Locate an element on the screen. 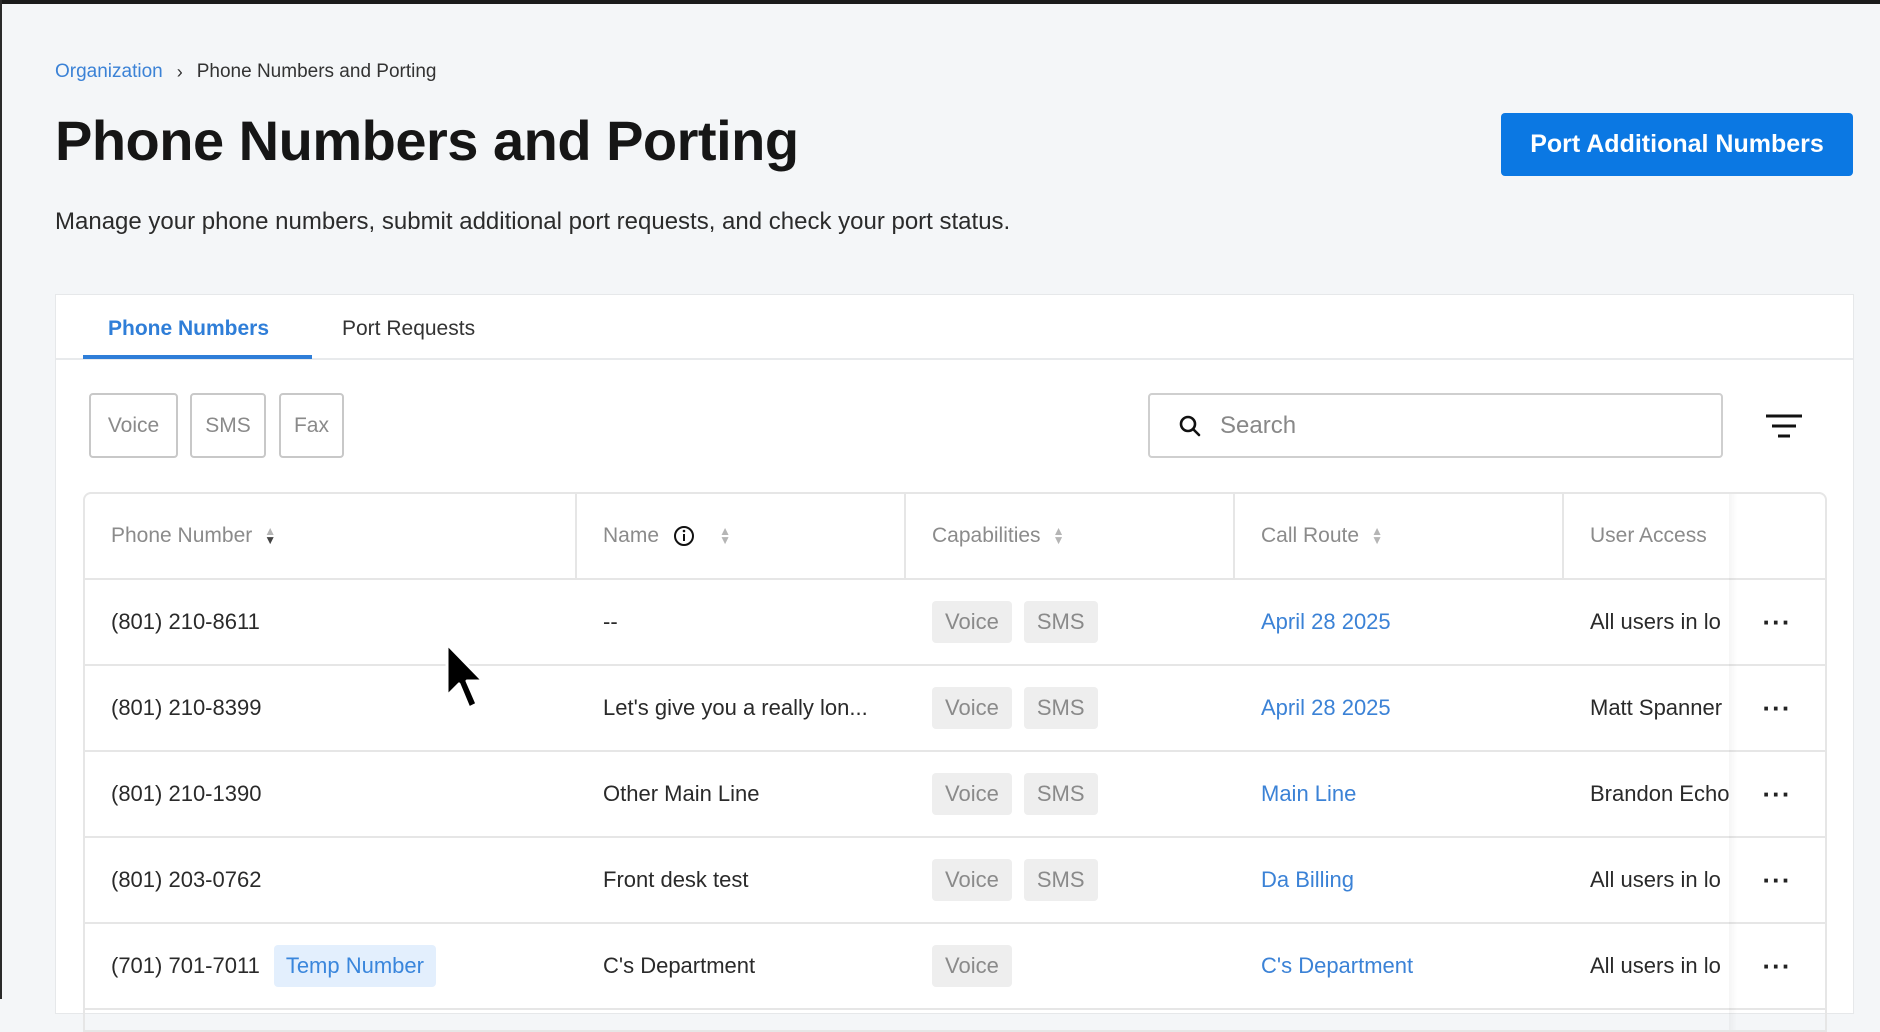 This screenshot has width=1880, height=1032. name-cell: Other Main Line is located at coordinates (681, 793).